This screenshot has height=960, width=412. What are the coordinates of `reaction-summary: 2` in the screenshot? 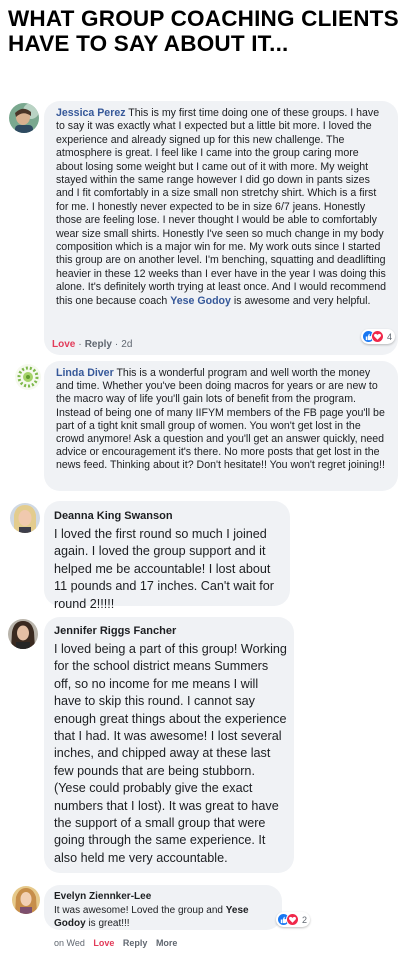 It's located at (293, 919).